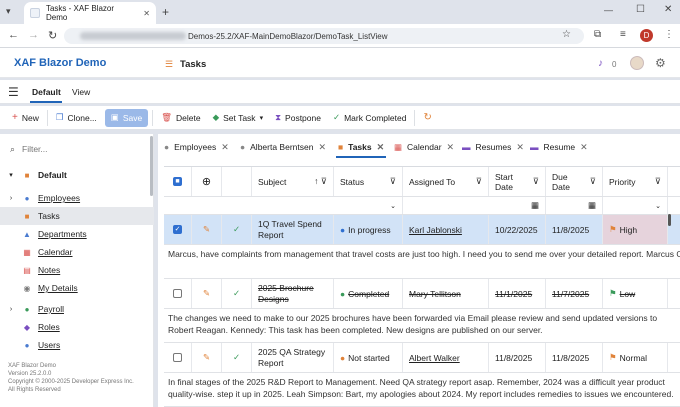 This screenshot has height=407, width=680. I want to click on doc-tab-resume: ▬ Resume ✕, so click(559, 147).